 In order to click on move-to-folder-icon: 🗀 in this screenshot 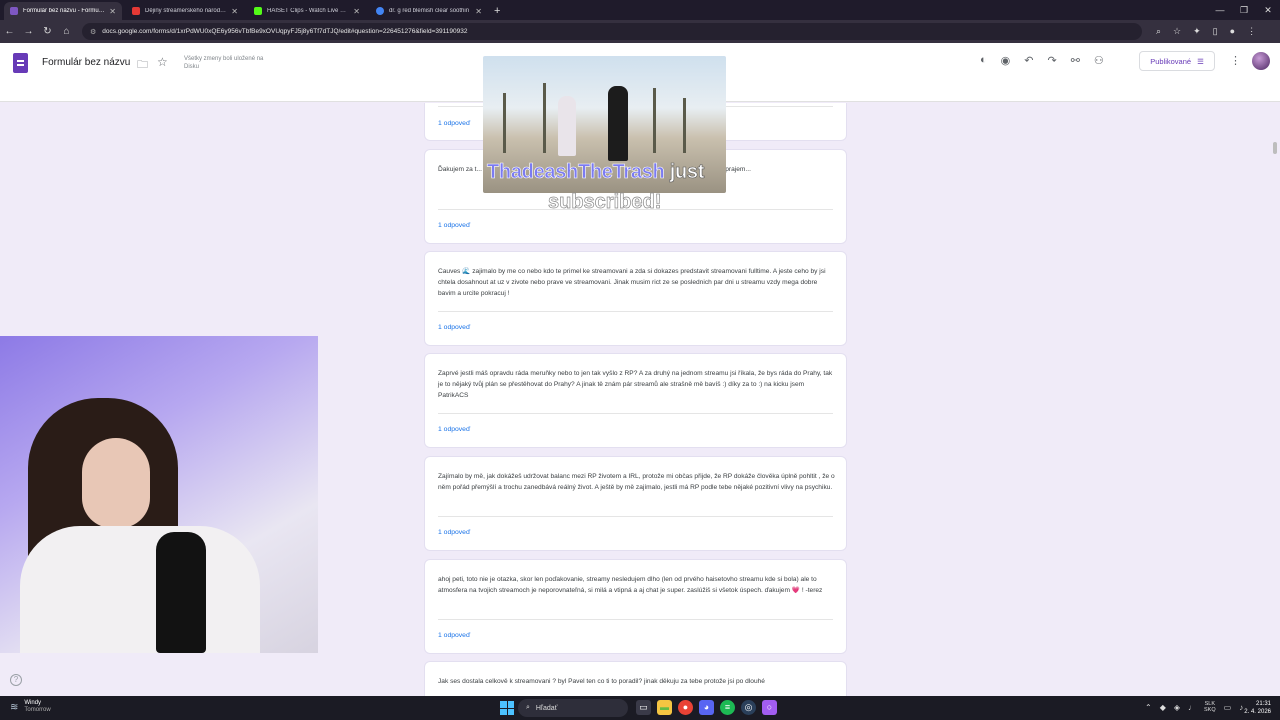, I will do `click(142, 65)`.